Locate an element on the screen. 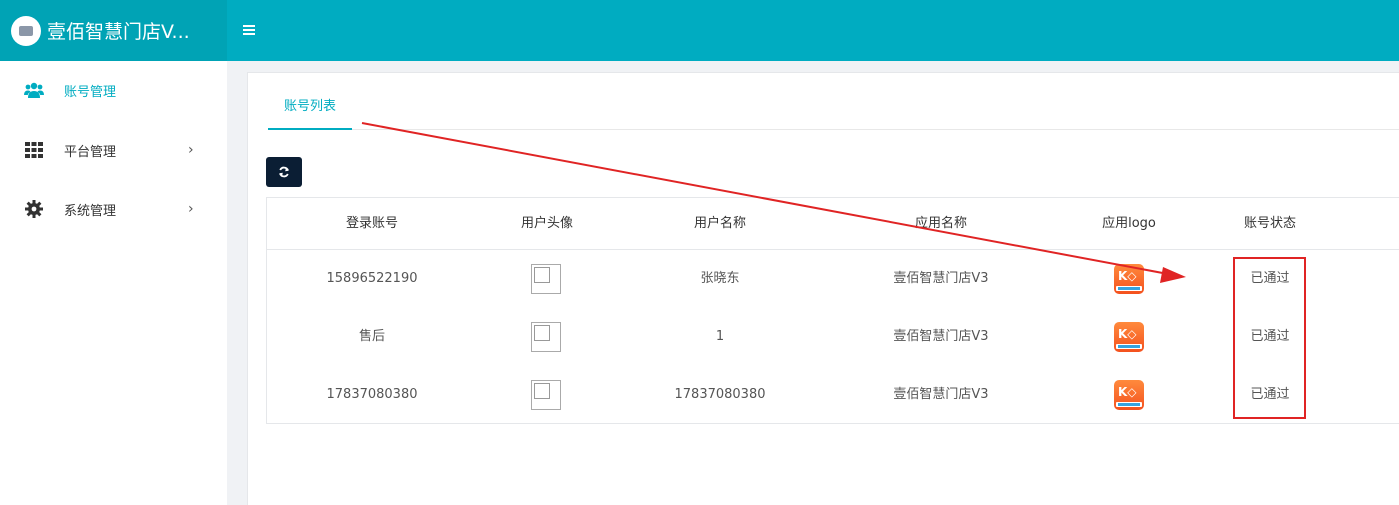 The height and width of the screenshot is (505, 1399). menu-toggle-icon is located at coordinates (251, 30).